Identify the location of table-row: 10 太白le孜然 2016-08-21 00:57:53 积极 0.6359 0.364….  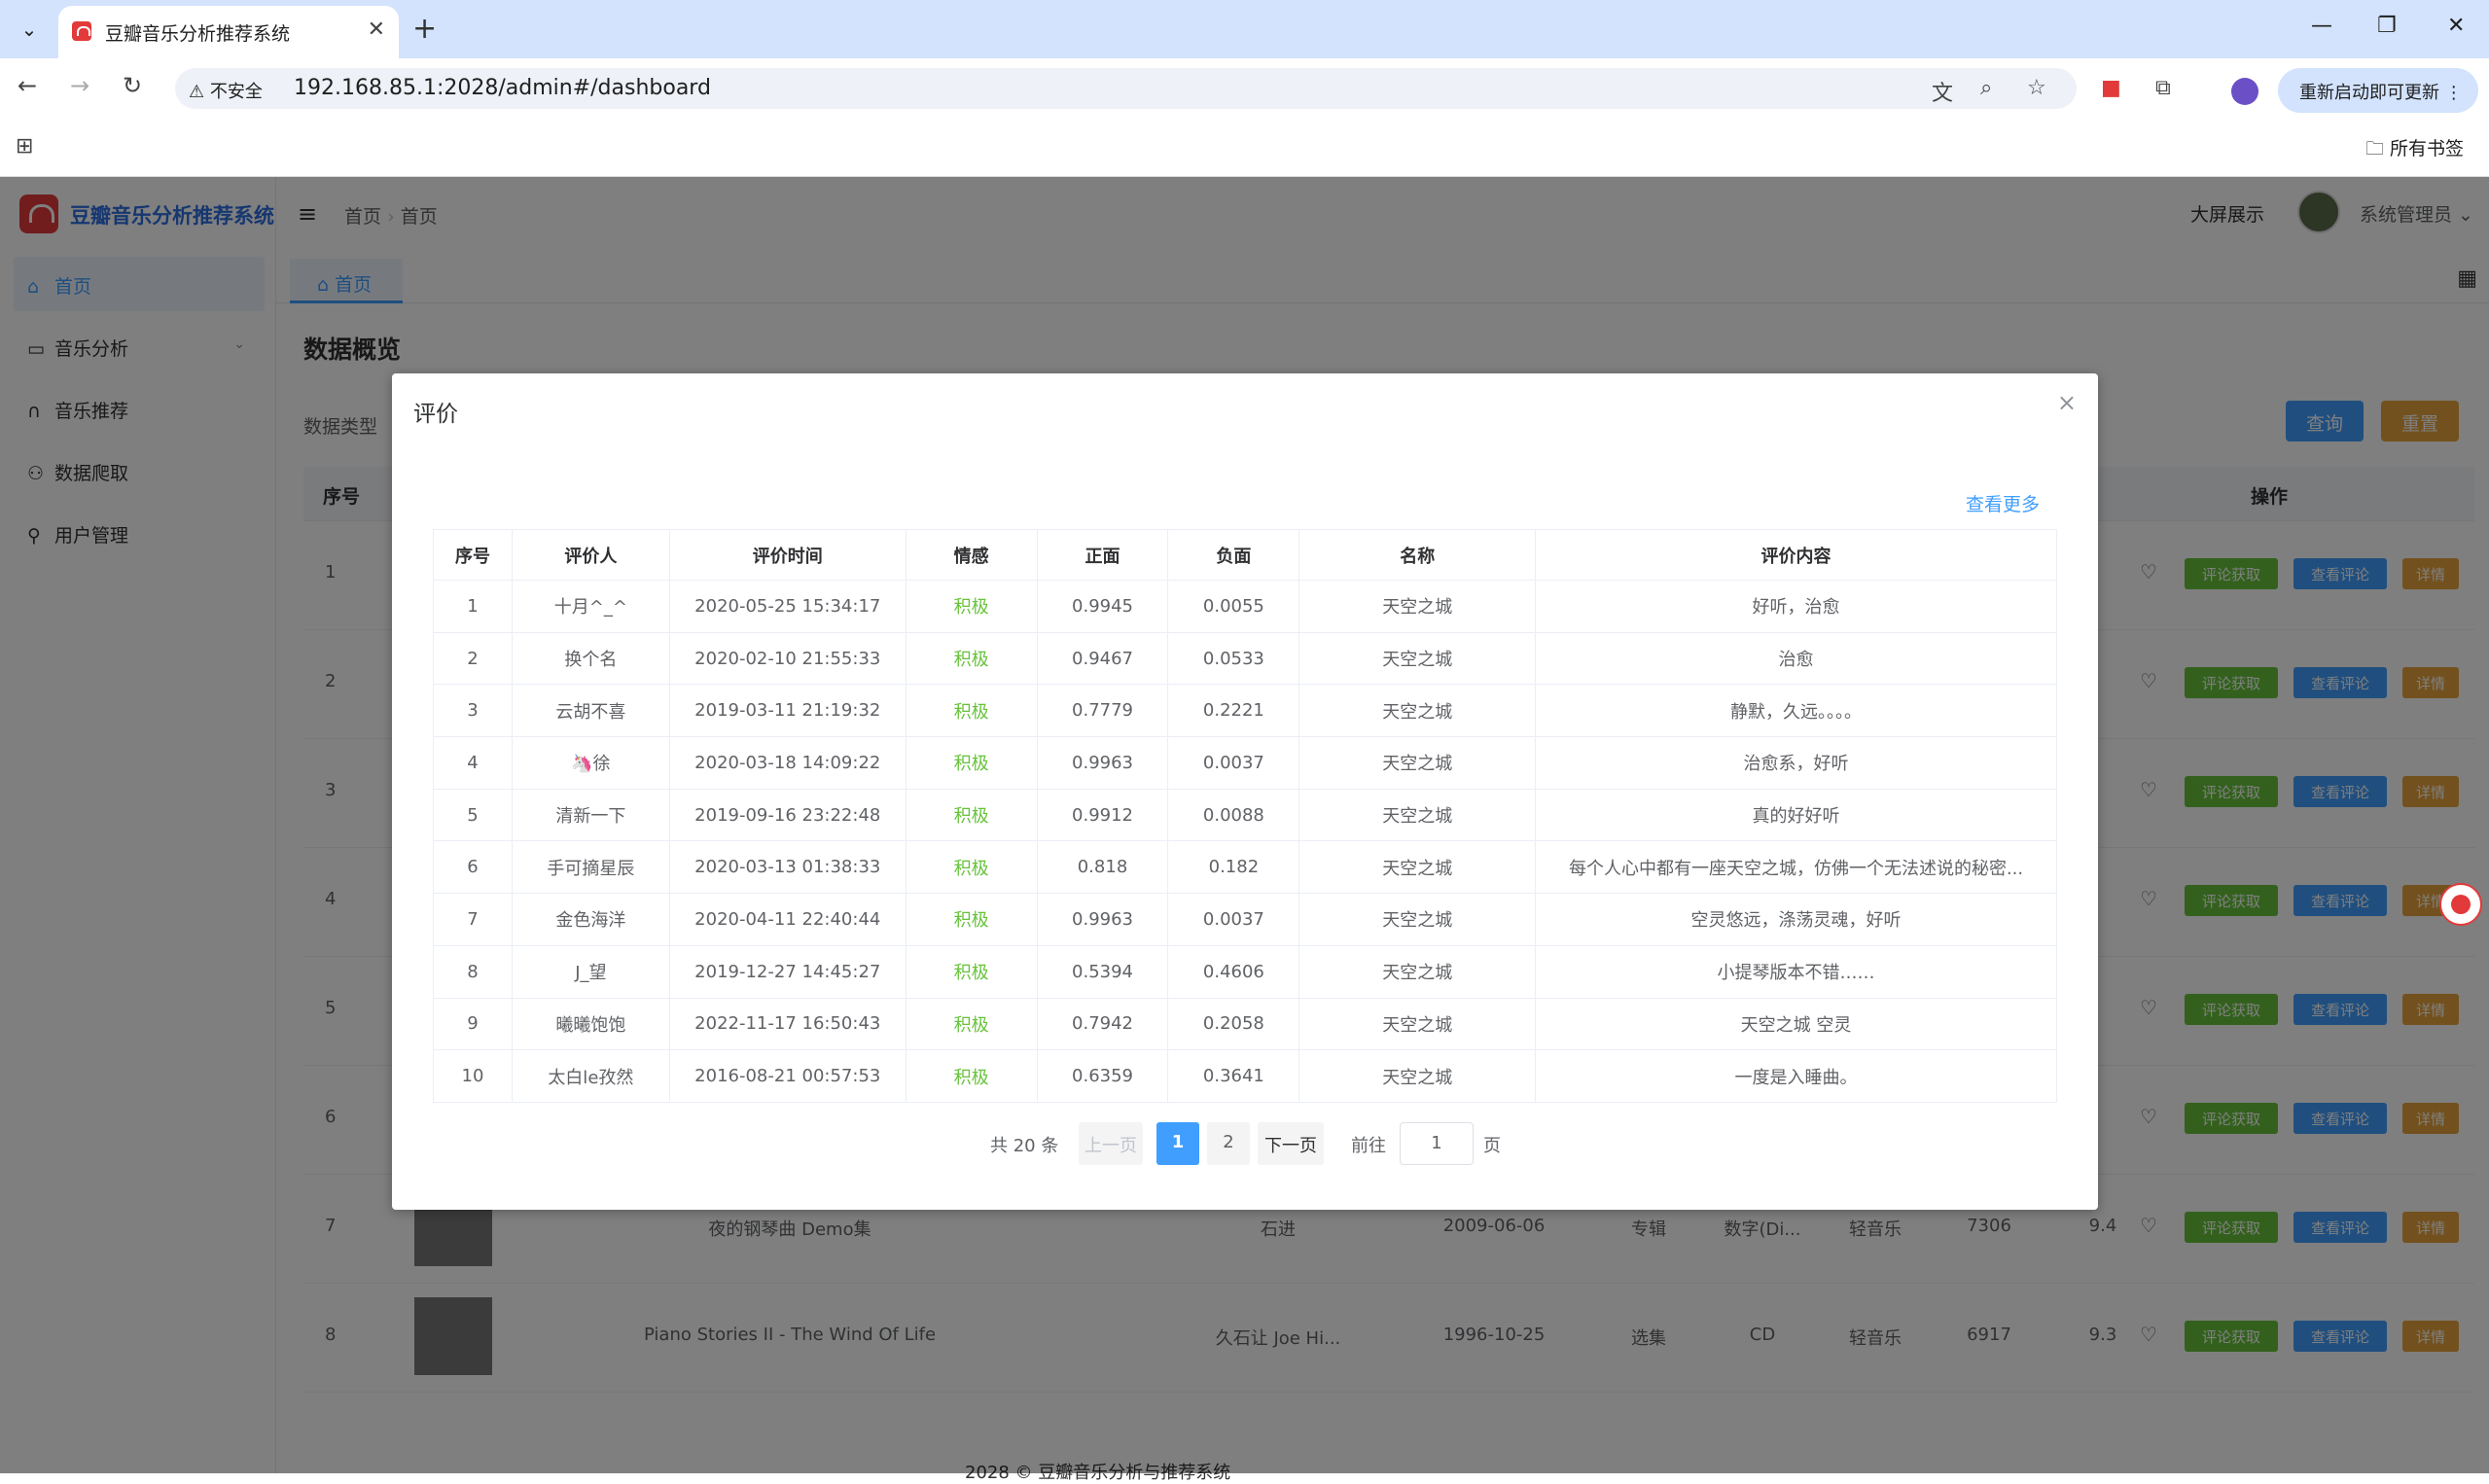
(1245, 1076).